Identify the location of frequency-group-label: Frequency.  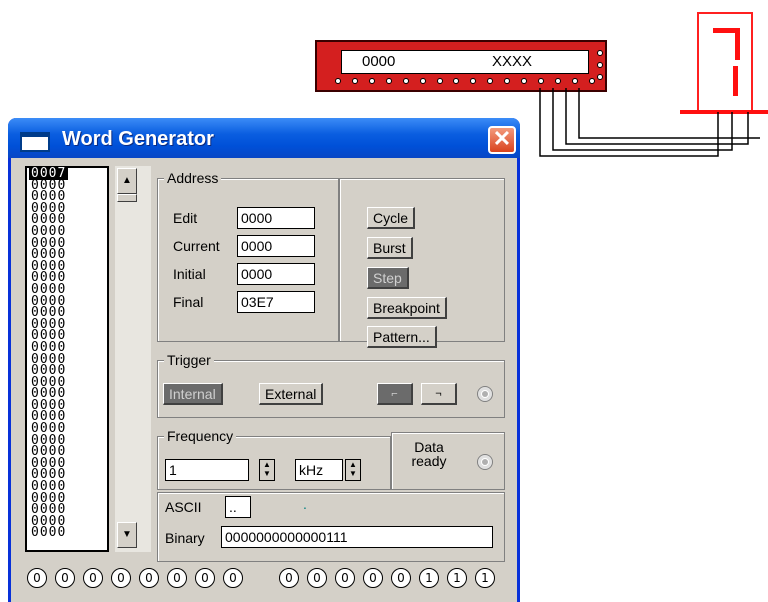
(200, 436).